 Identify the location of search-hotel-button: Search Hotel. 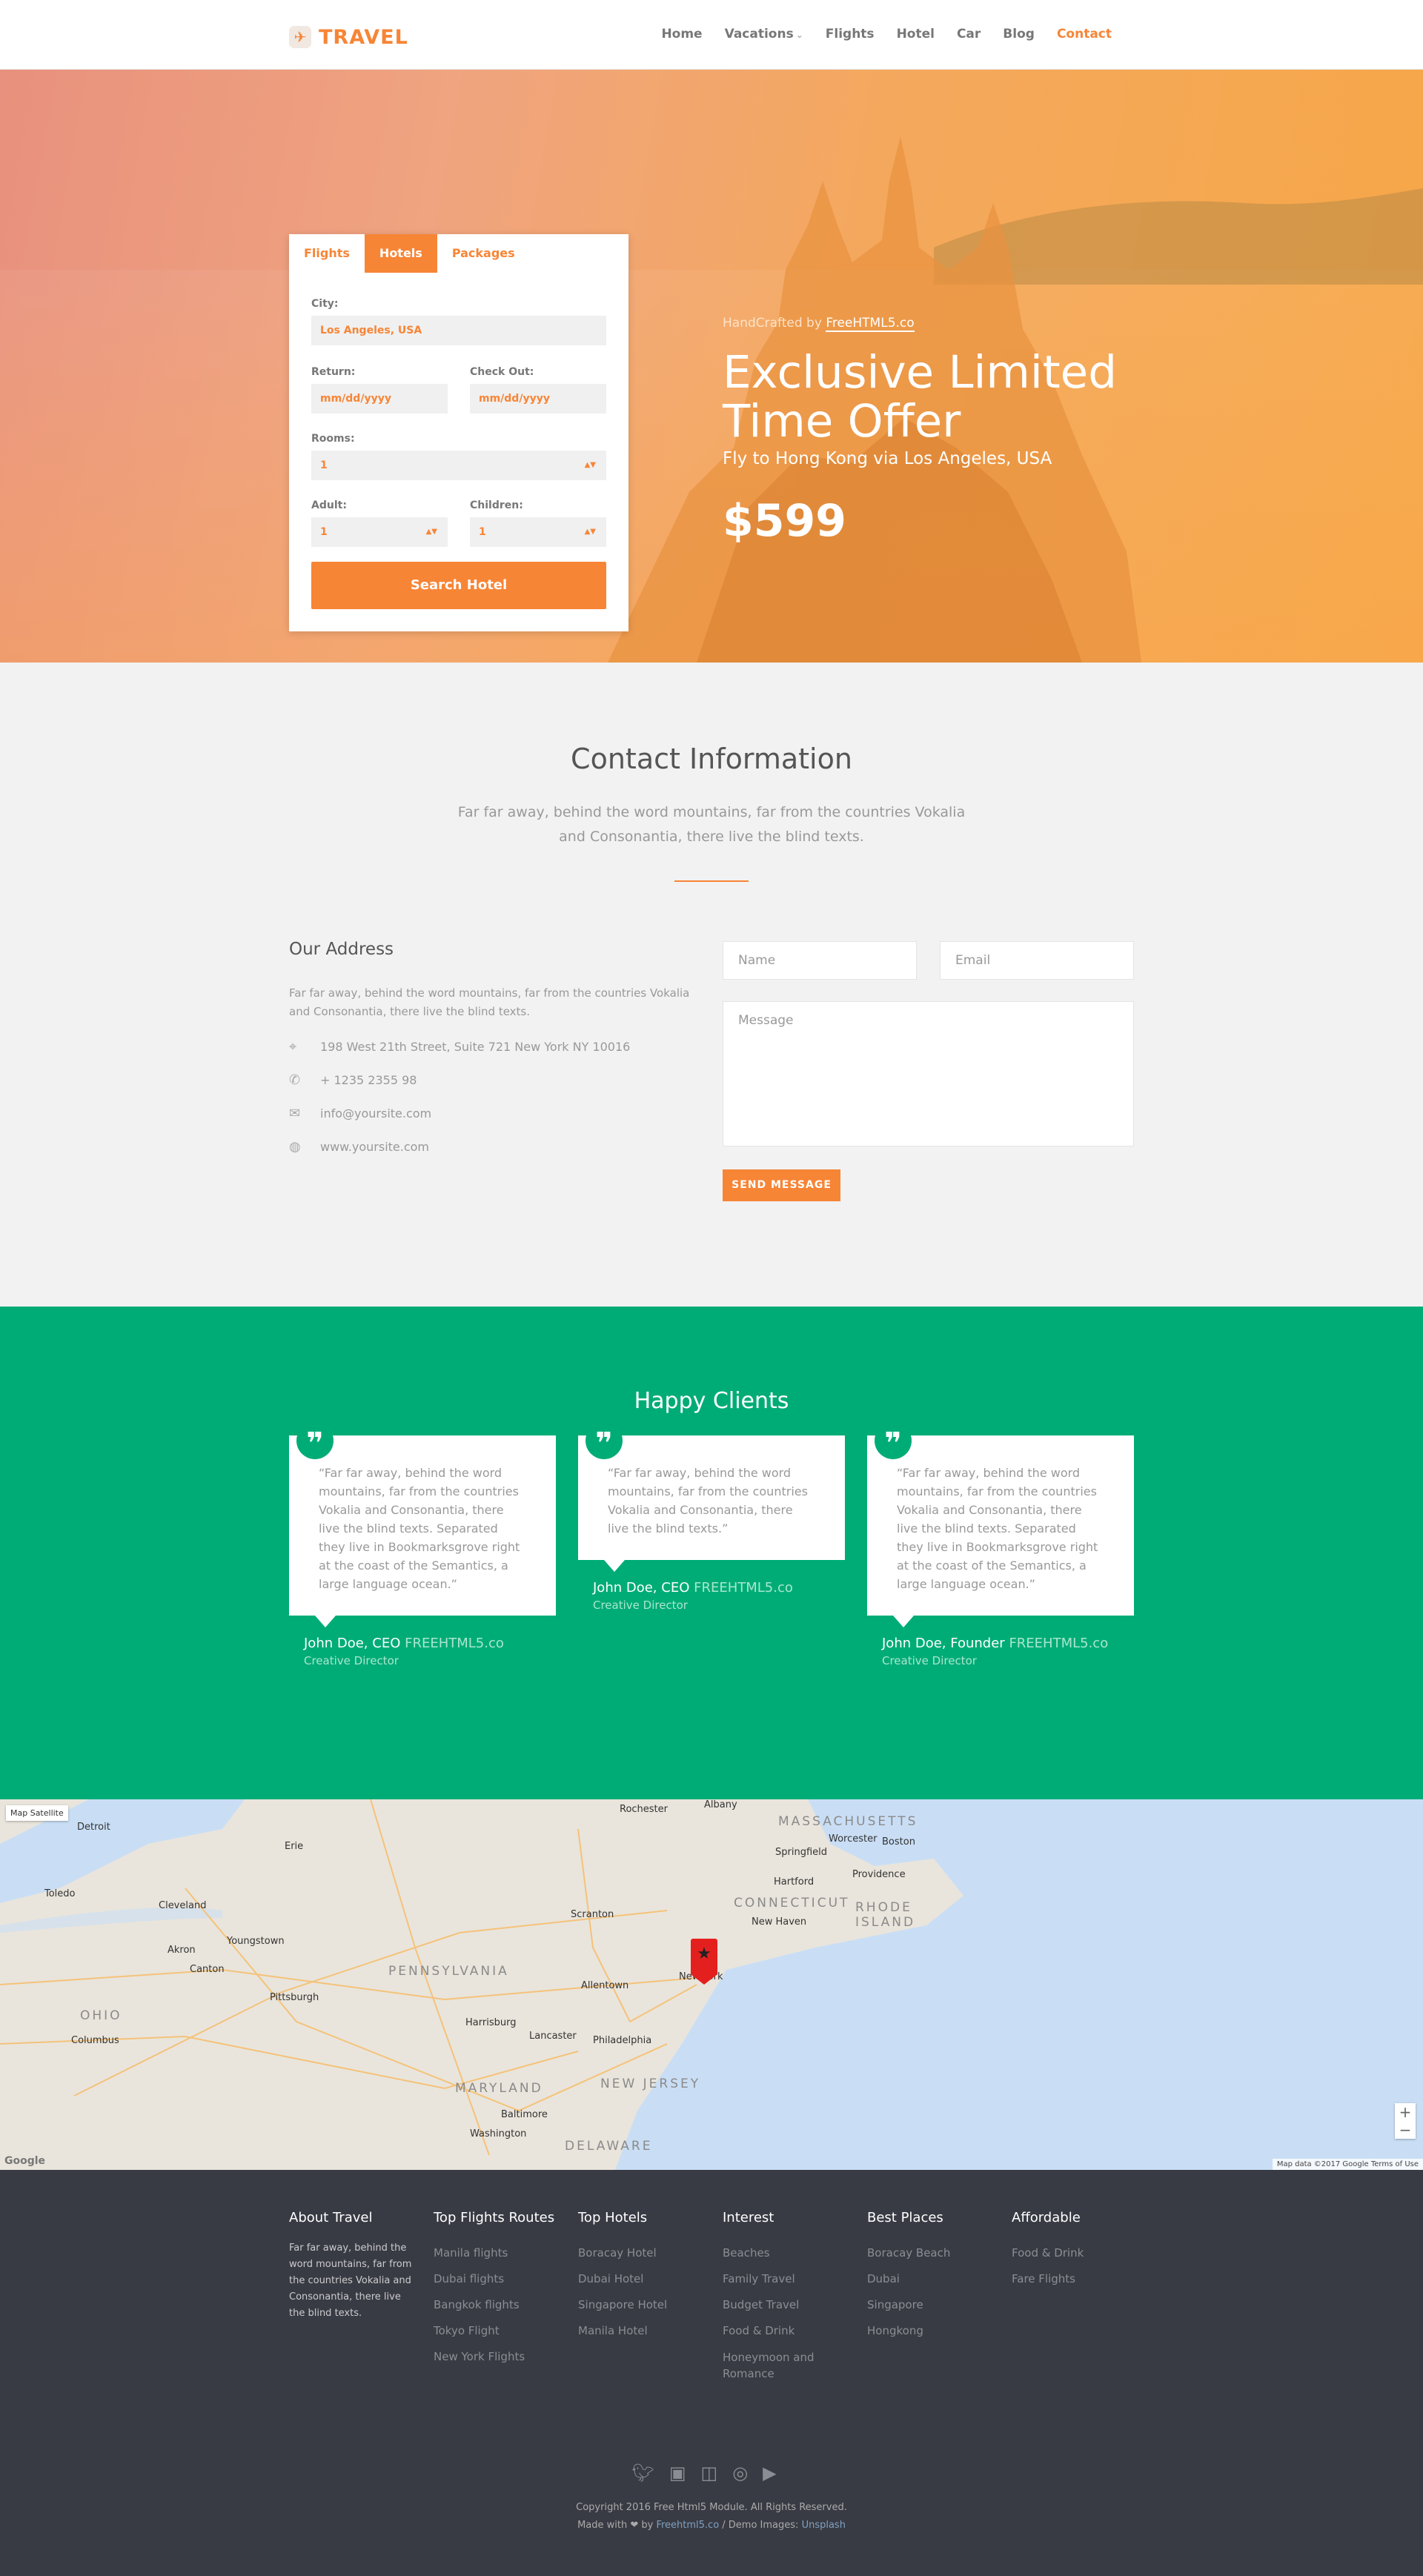
(458, 585).